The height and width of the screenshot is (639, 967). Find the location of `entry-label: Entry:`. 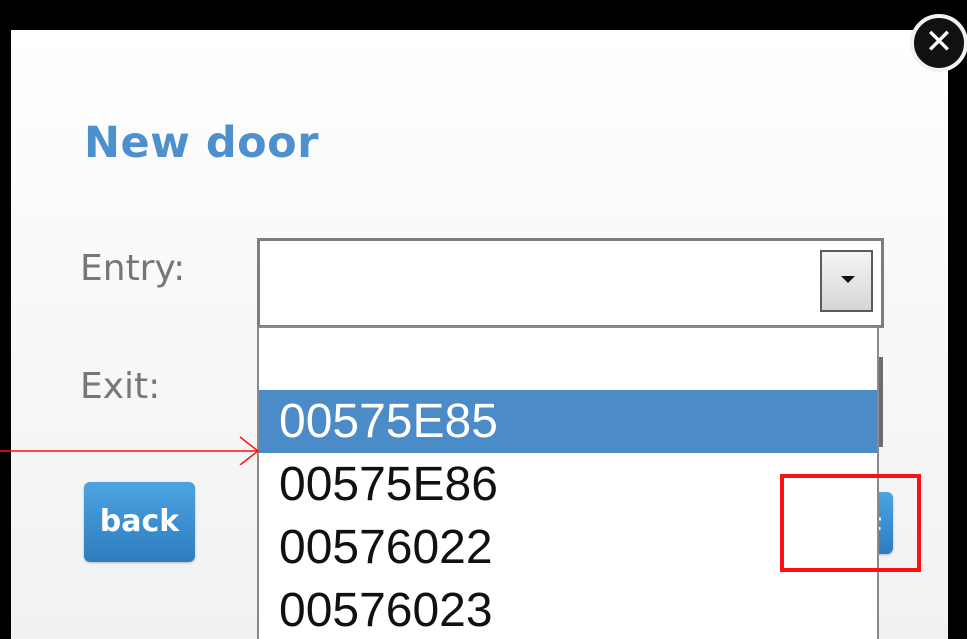

entry-label: Entry: is located at coordinates (133, 268).